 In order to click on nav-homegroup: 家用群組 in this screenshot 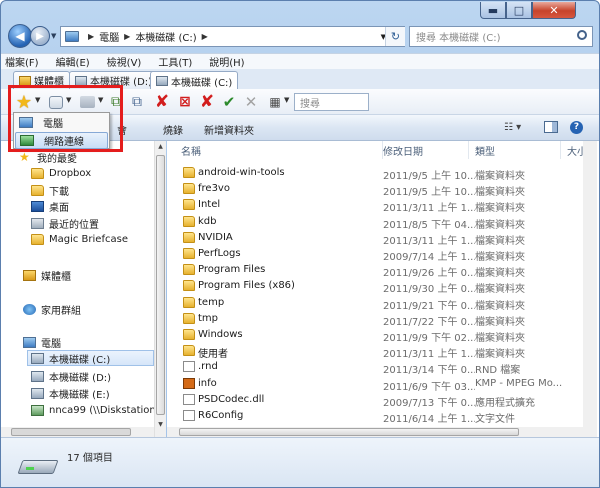, I will do `click(52, 309)`.